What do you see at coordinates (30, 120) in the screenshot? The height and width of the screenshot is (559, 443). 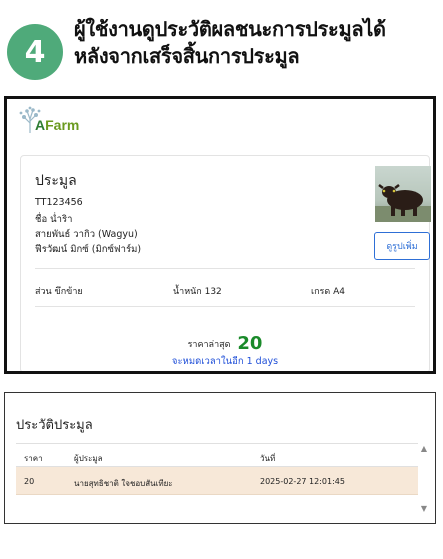 I see `tree-logo-icon` at bounding box center [30, 120].